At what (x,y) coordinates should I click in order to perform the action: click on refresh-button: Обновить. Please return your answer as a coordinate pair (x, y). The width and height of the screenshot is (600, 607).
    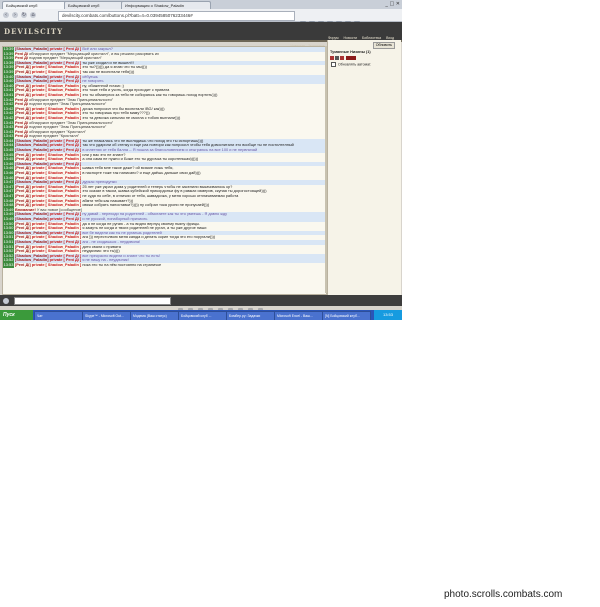
    Looking at the image, I should click on (383, 45).